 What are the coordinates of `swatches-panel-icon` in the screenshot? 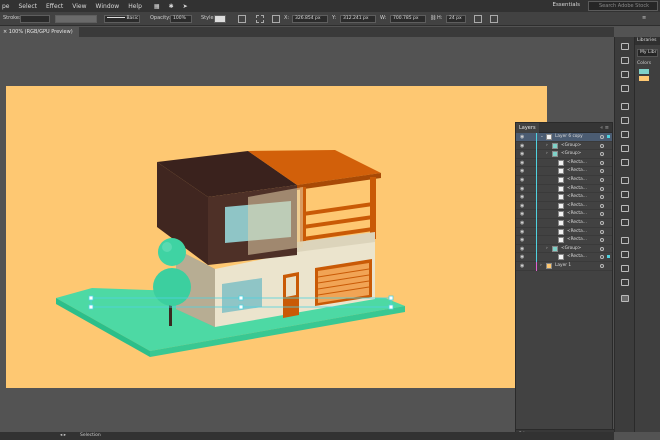 It's located at (625, 60).